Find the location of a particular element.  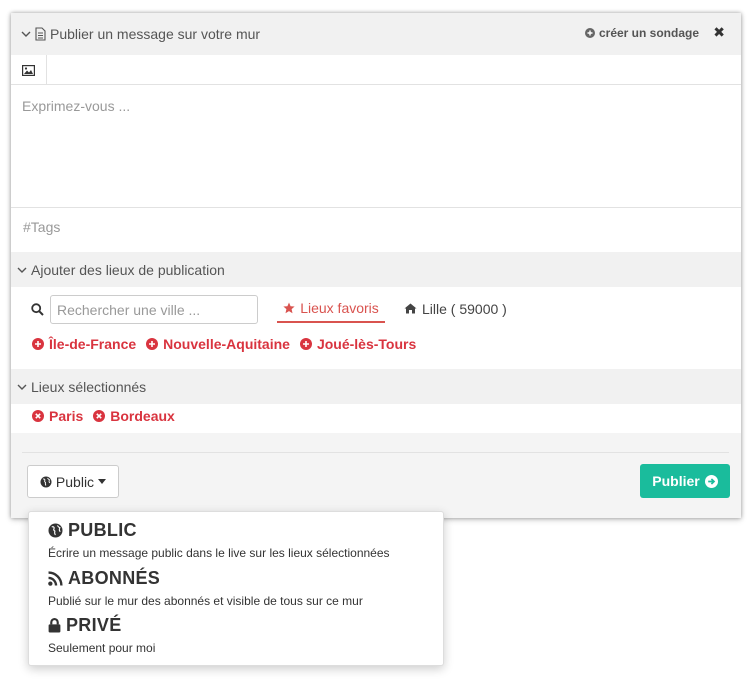

editor-toolbar is located at coordinates (376, 70).